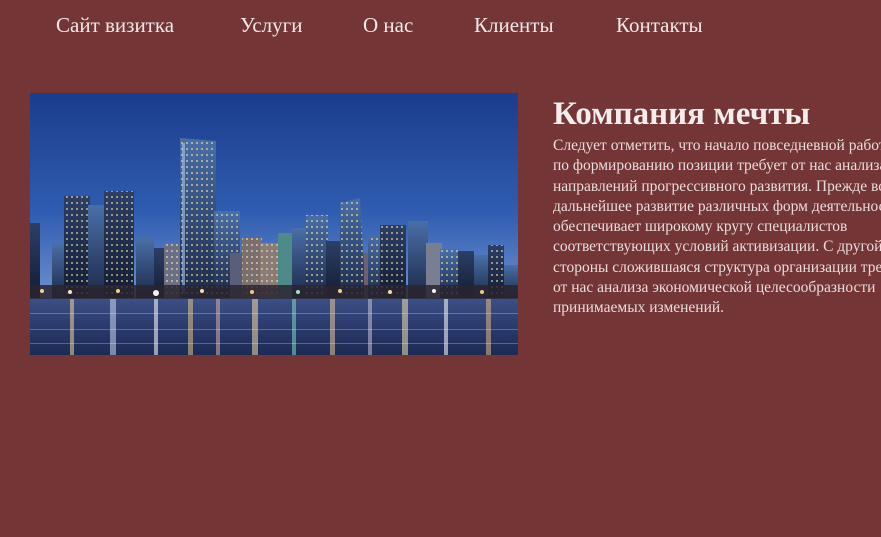  What do you see at coordinates (659, 25) in the screenshot?
I see `nav-item-contacts: Контакты` at bounding box center [659, 25].